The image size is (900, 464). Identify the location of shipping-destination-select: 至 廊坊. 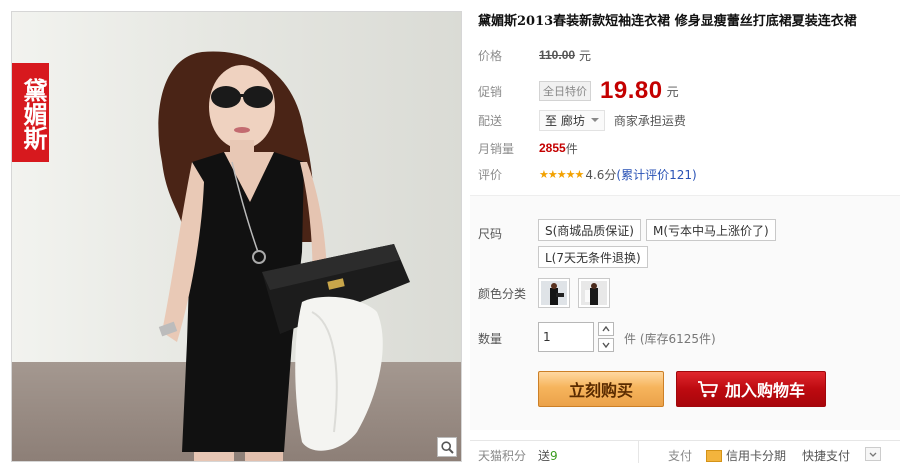
(572, 120).